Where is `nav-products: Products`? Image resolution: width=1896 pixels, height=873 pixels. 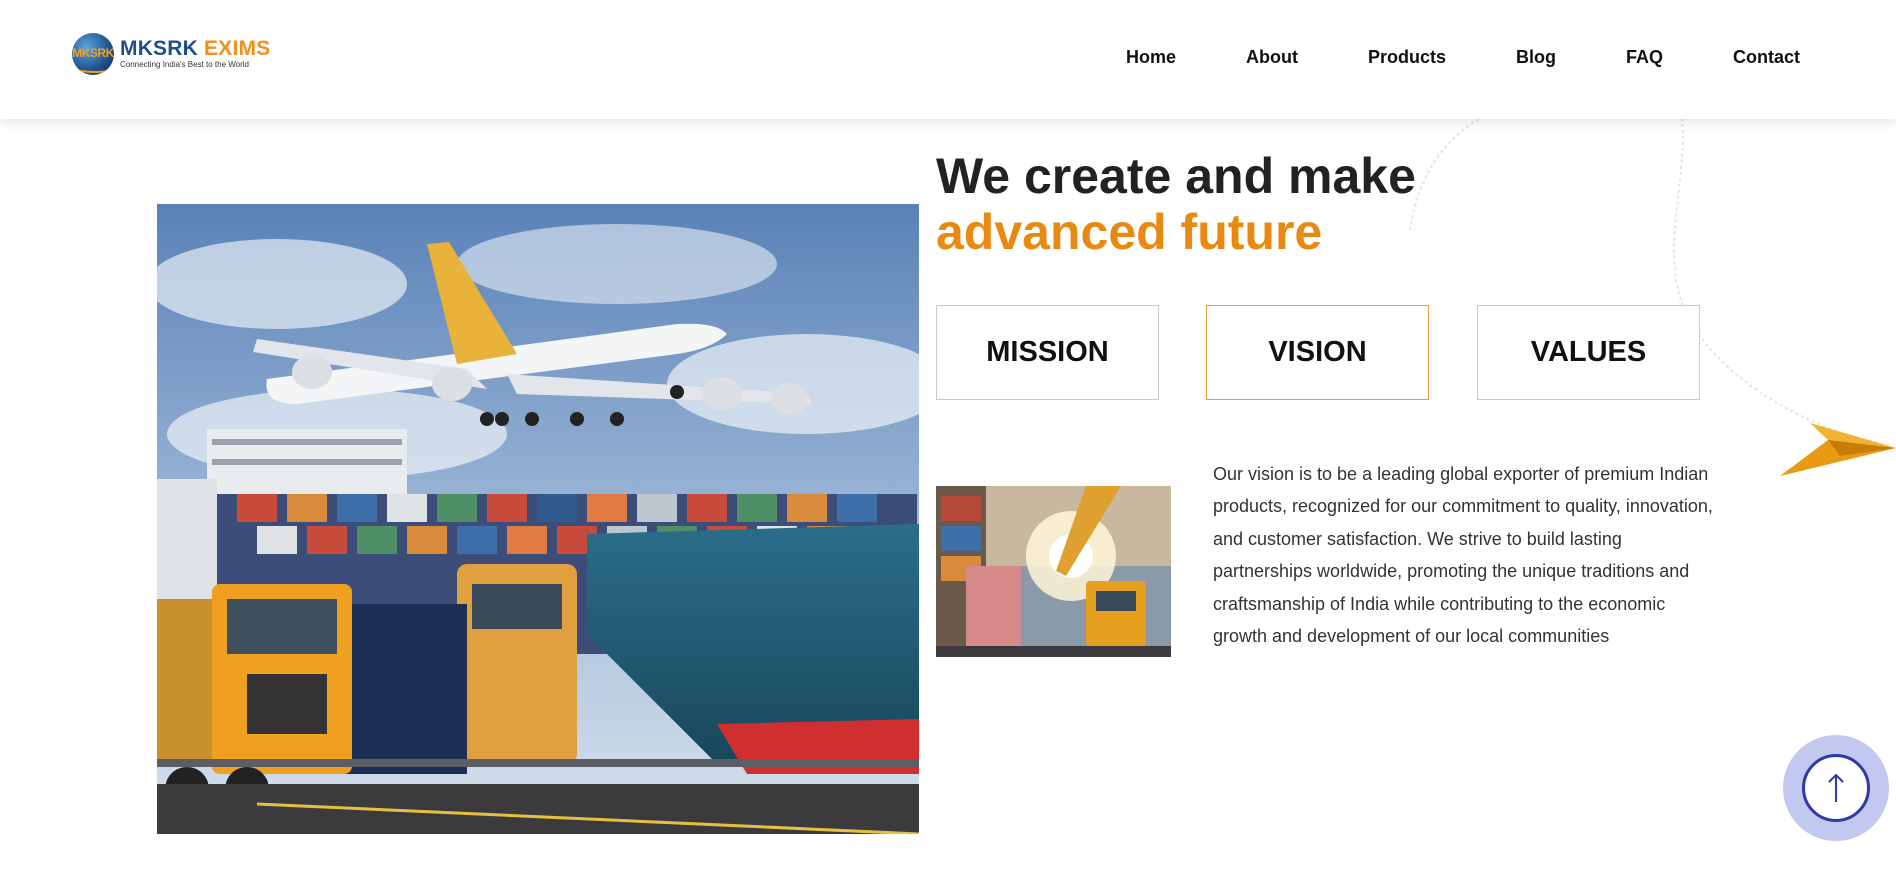
nav-products: Products is located at coordinates (1407, 57).